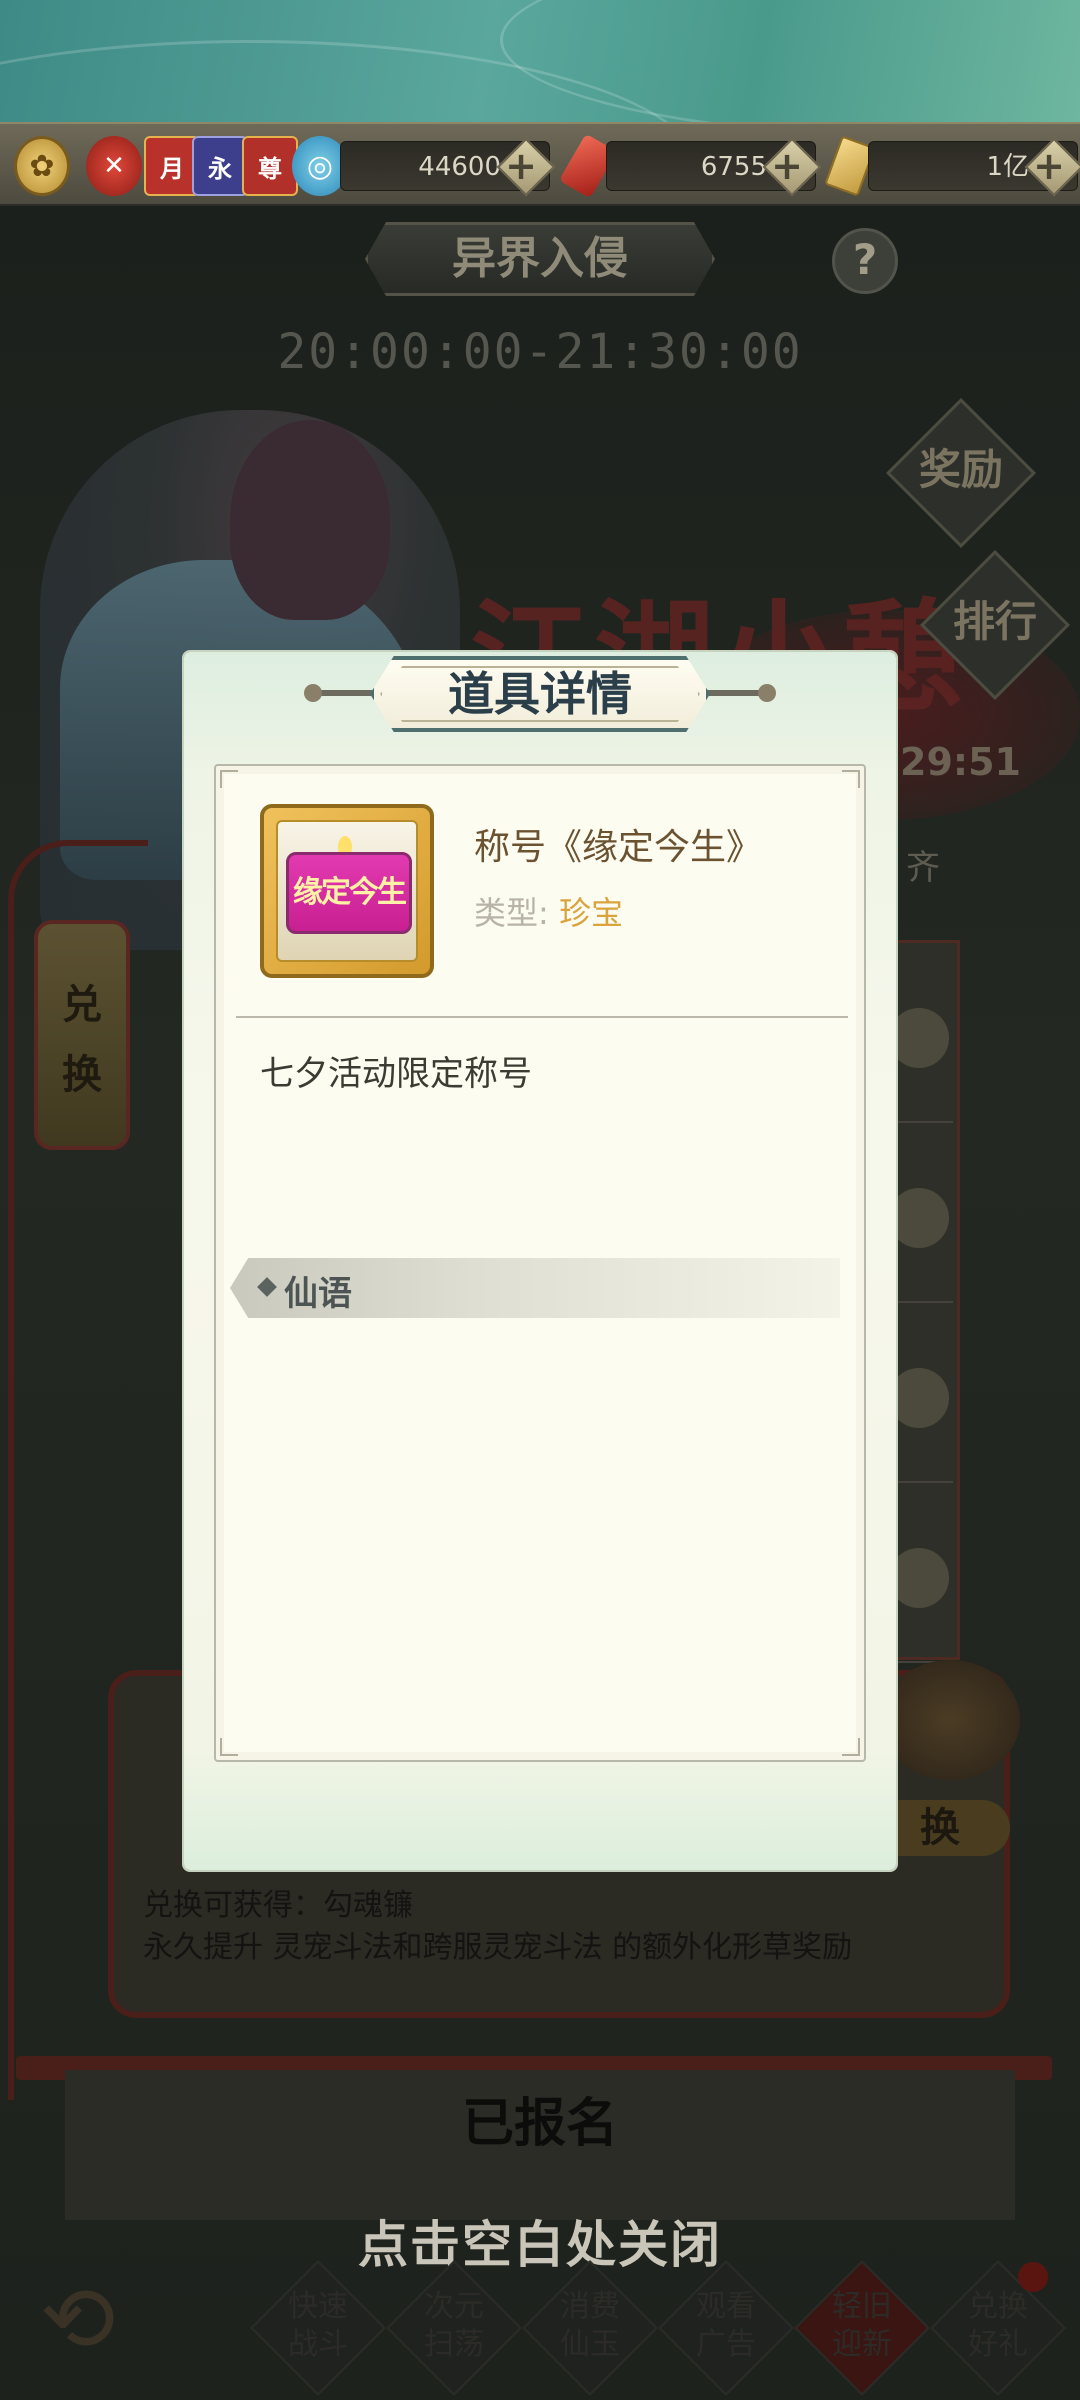 Image resolution: width=1080 pixels, height=2400 pixels. What do you see at coordinates (540, 61) in the screenshot?
I see `top-banner` at bounding box center [540, 61].